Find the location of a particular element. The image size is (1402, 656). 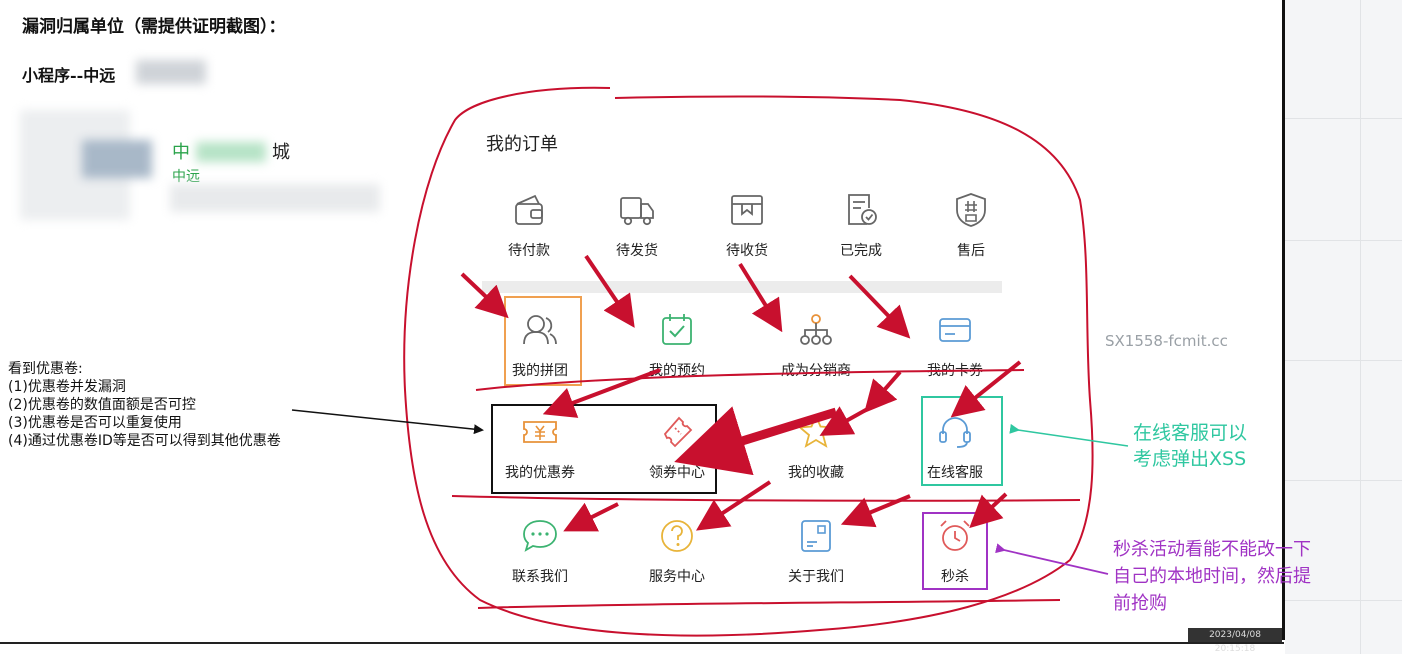

teal-arrow is located at coordinates (1069, 435).